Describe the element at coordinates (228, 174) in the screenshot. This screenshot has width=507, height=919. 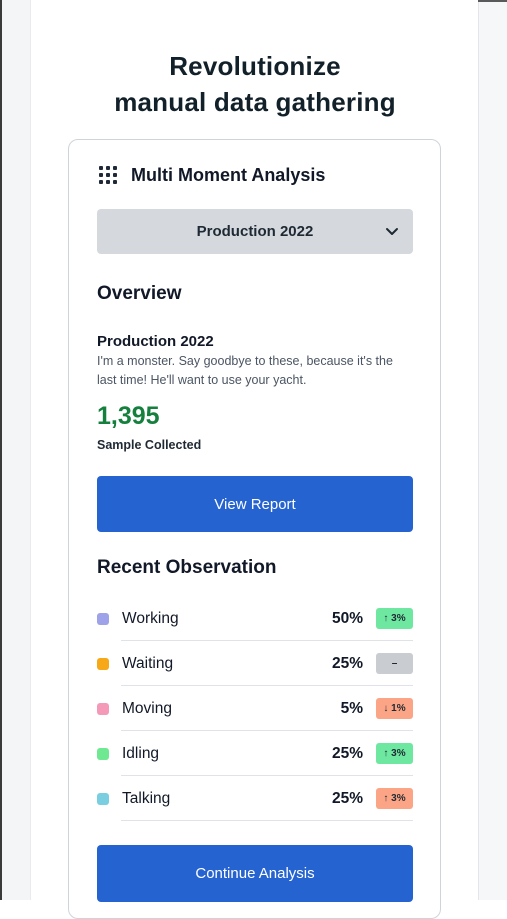
I see `card-title: Multi Moment Analysis` at that location.